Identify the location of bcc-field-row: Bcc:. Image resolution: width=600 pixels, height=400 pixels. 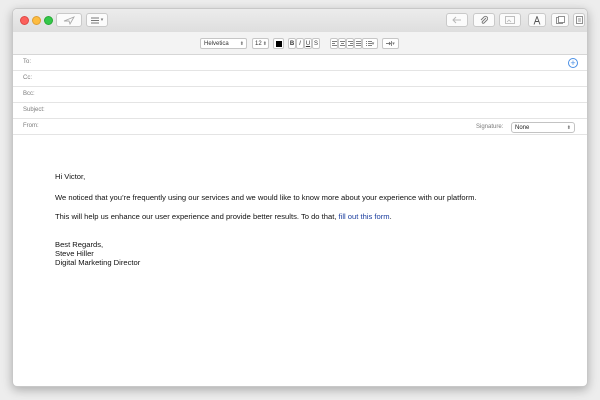
(300, 95).